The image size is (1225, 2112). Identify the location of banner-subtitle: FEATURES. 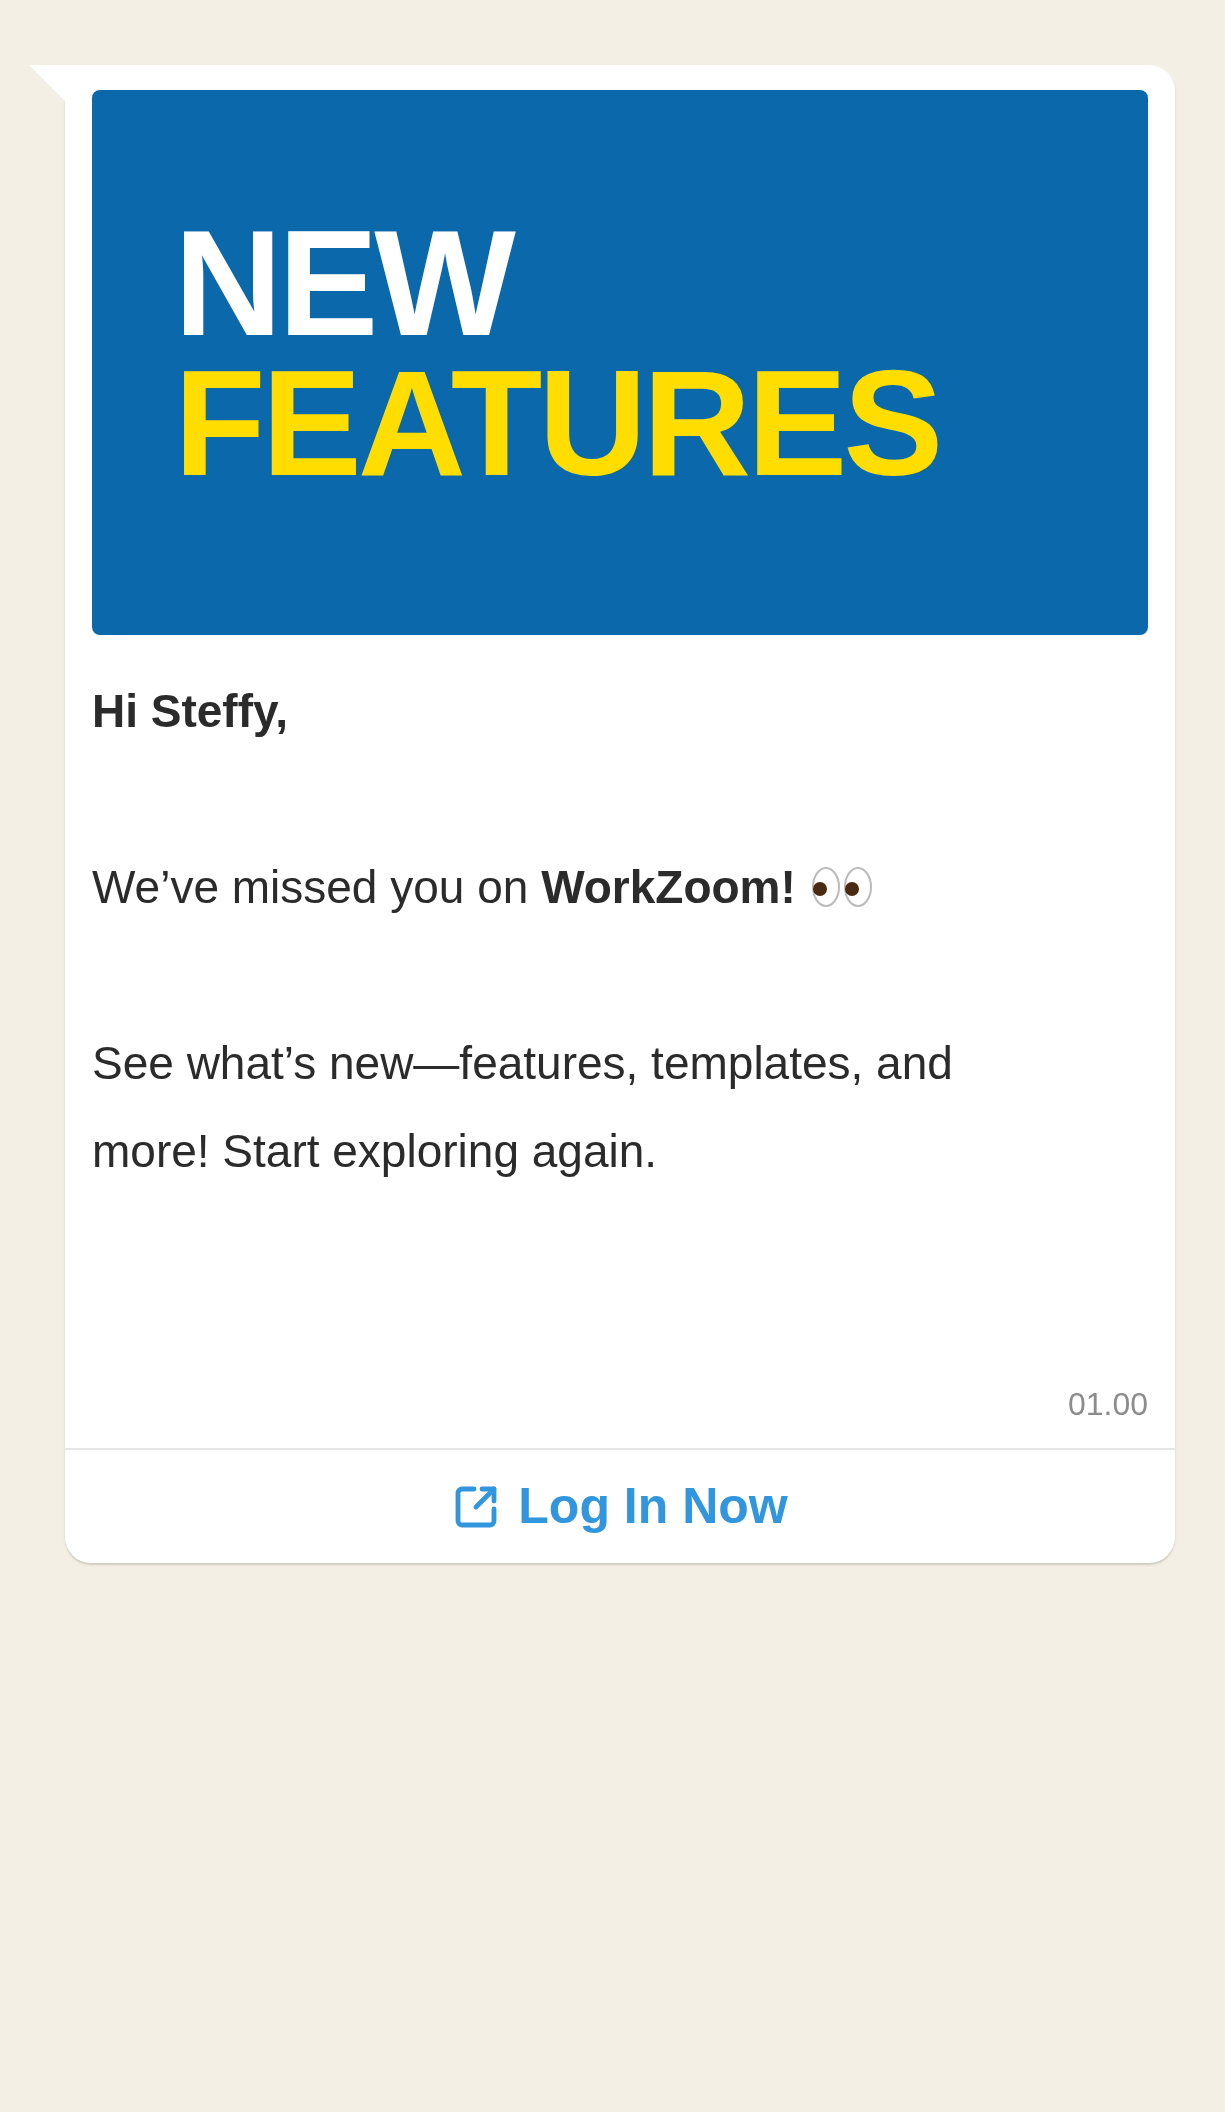
(557, 422).